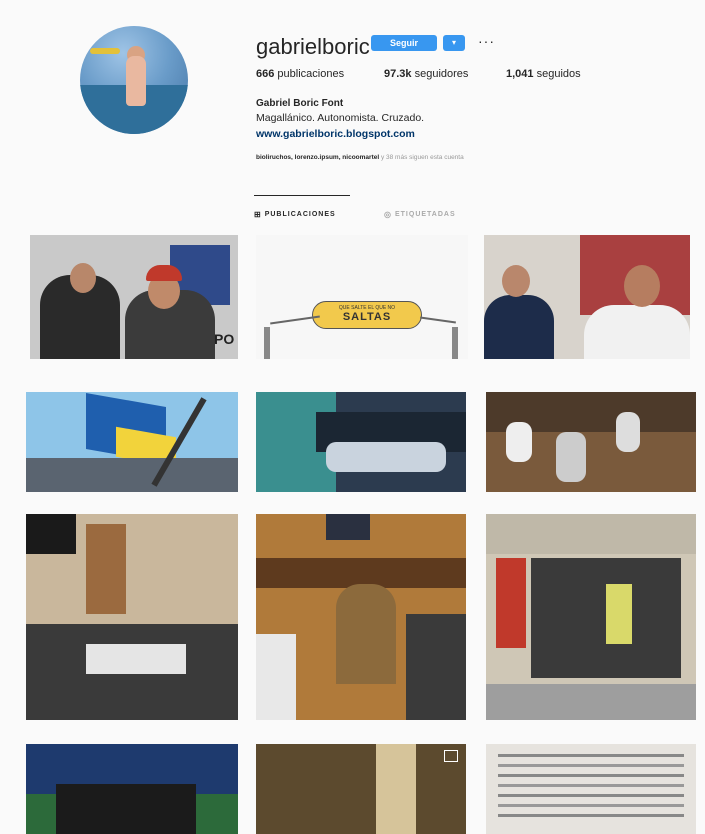 This screenshot has height=834, width=705. Describe the element at coordinates (105, 51) in the screenshot. I see `avatar-boat` at that location.